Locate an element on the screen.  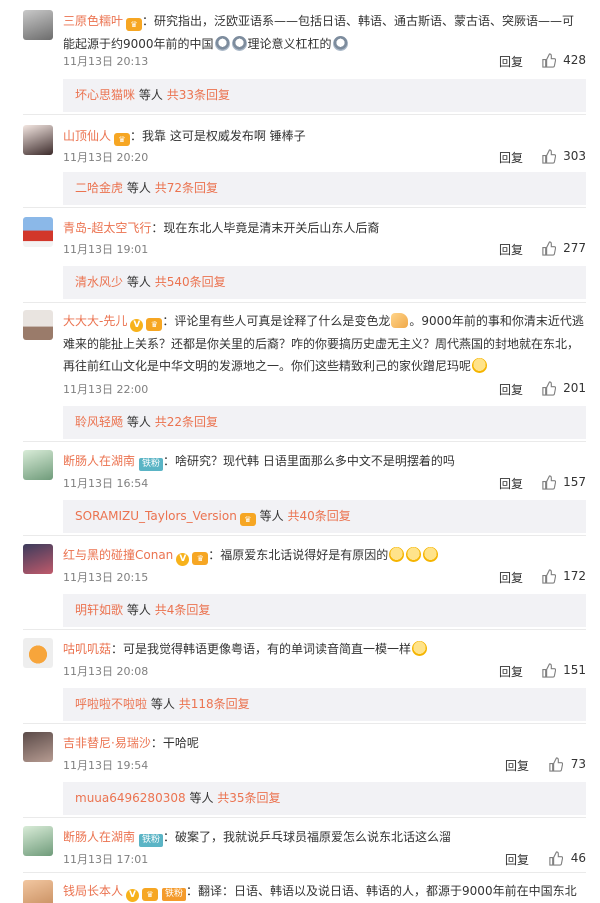
comment-username: 咕叽叽菇 is located at coordinates (87, 649).